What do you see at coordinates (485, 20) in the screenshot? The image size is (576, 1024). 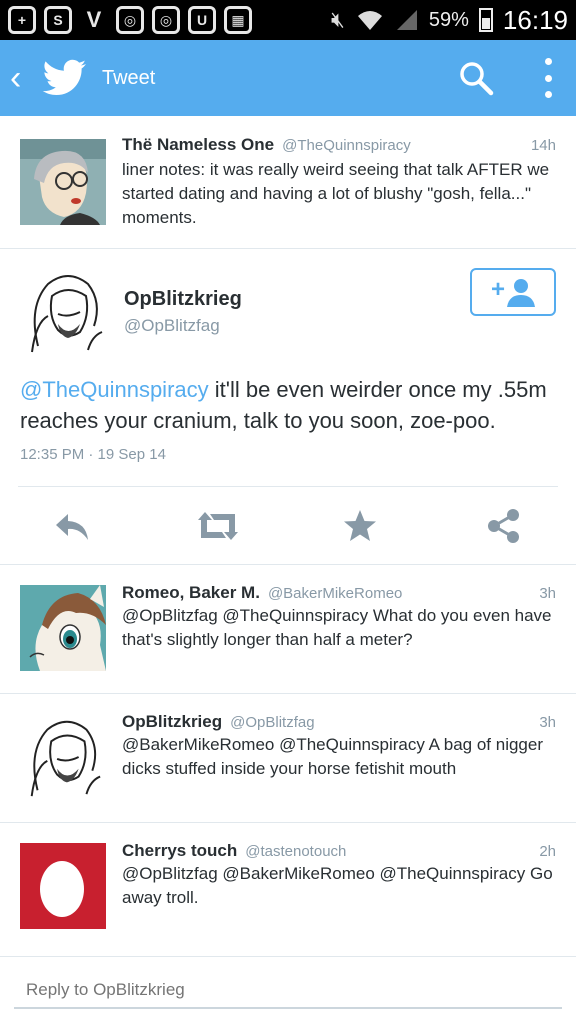 I see `battery-icon` at bounding box center [485, 20].